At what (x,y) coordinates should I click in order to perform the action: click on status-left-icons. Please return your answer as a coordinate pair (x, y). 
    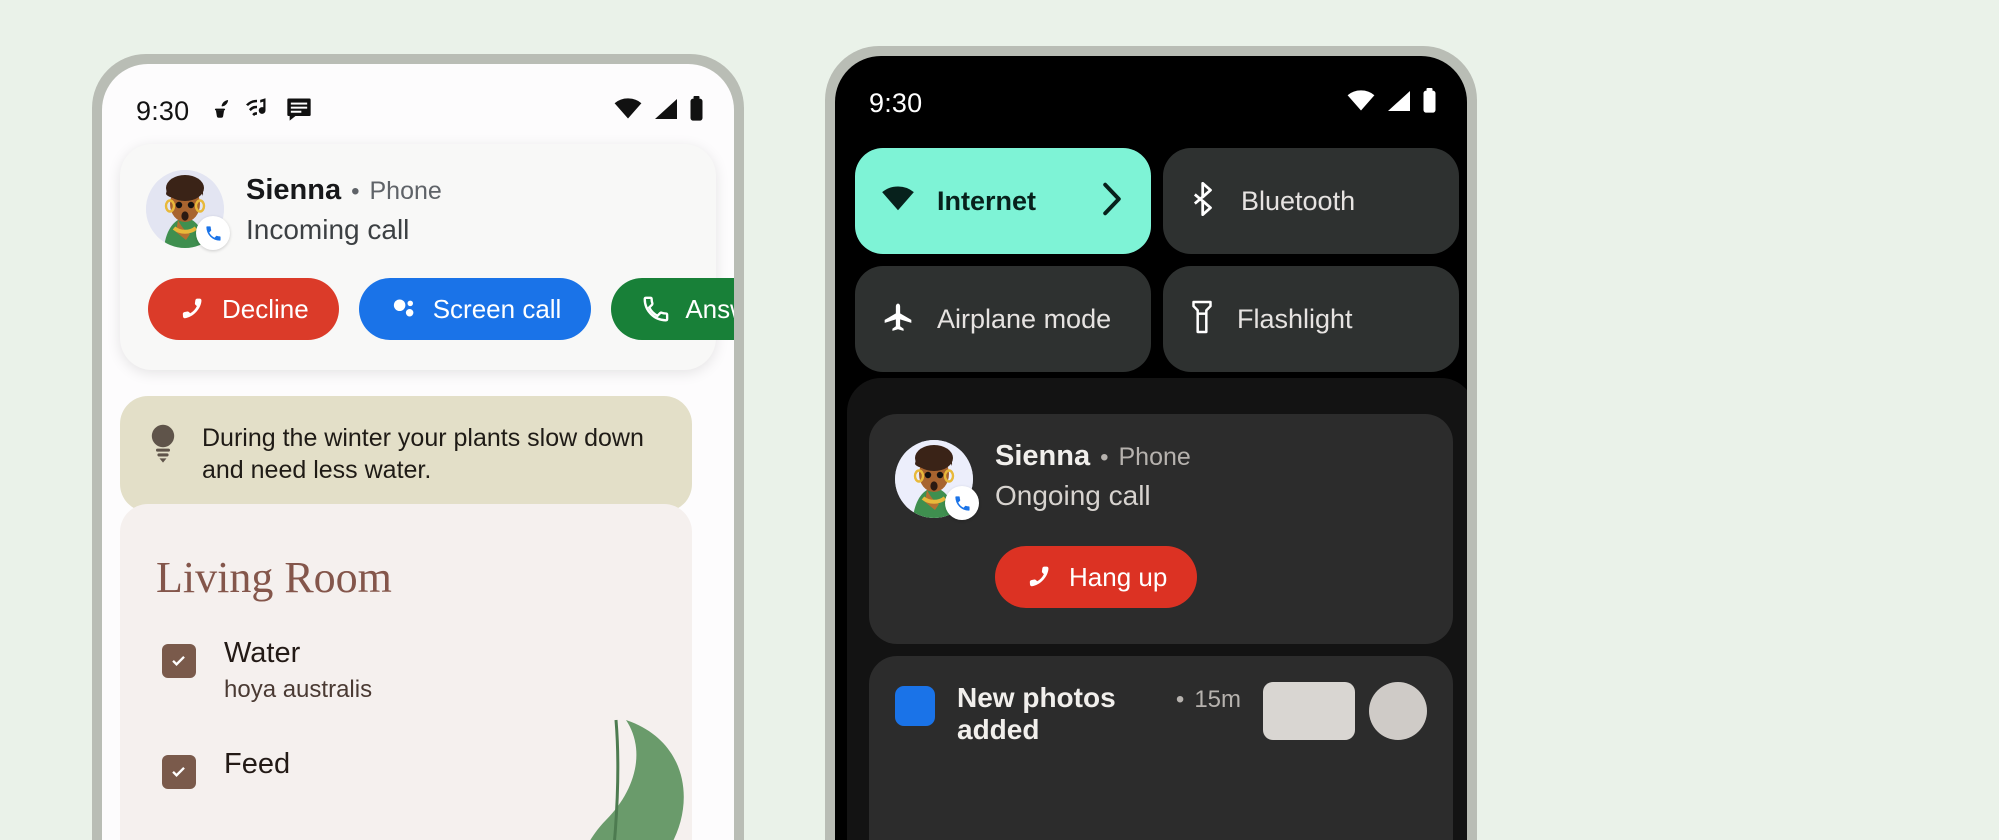
    Looking at the image, I should click on (260, 111).